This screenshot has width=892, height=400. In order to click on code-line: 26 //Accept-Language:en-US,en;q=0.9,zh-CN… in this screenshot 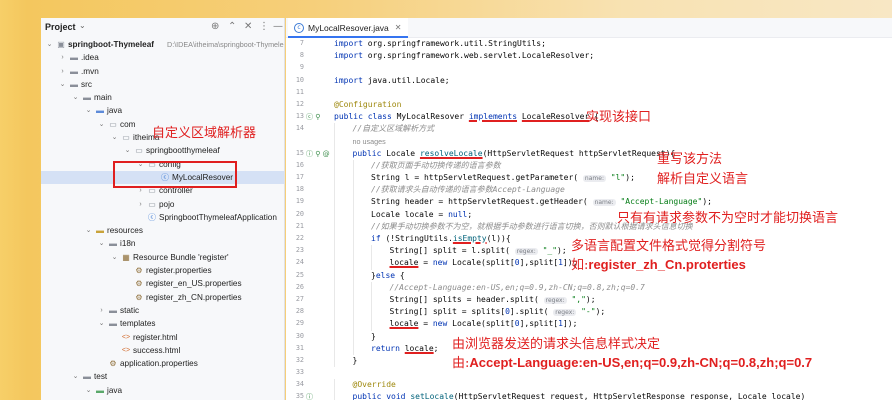, I will do `click(589, 287)`.